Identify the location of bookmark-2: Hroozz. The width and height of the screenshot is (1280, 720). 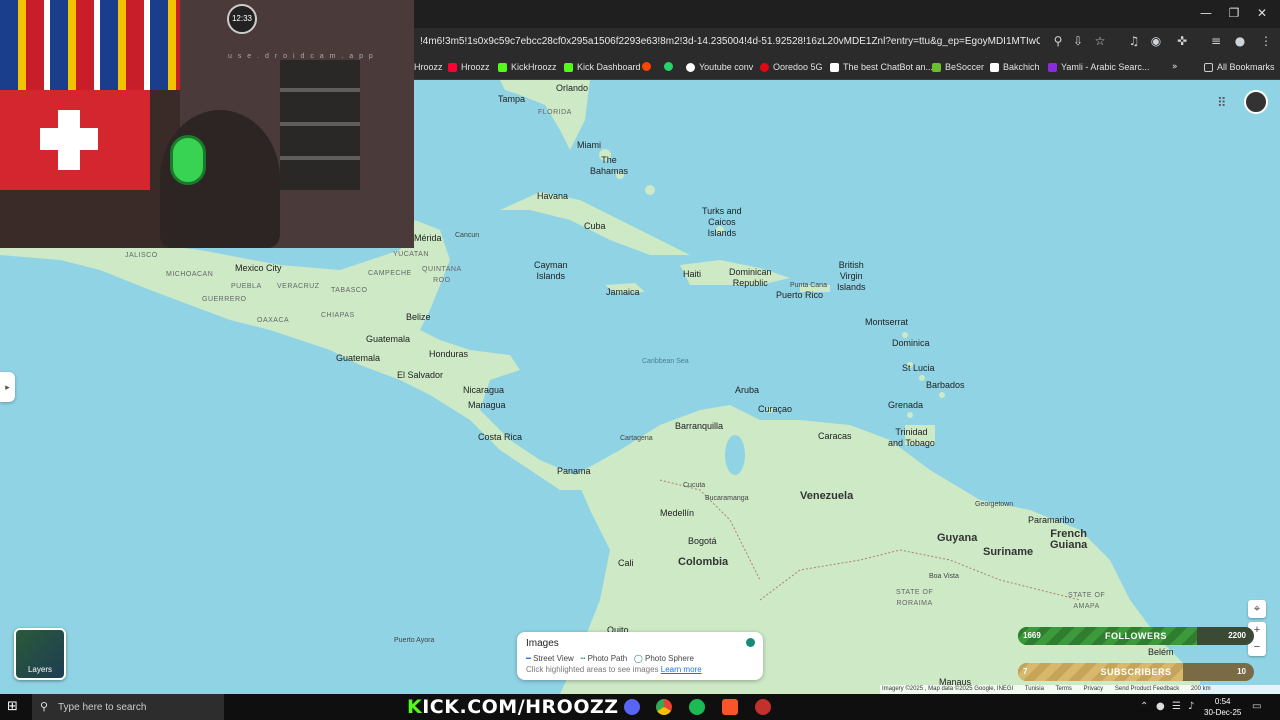
(469, 67).